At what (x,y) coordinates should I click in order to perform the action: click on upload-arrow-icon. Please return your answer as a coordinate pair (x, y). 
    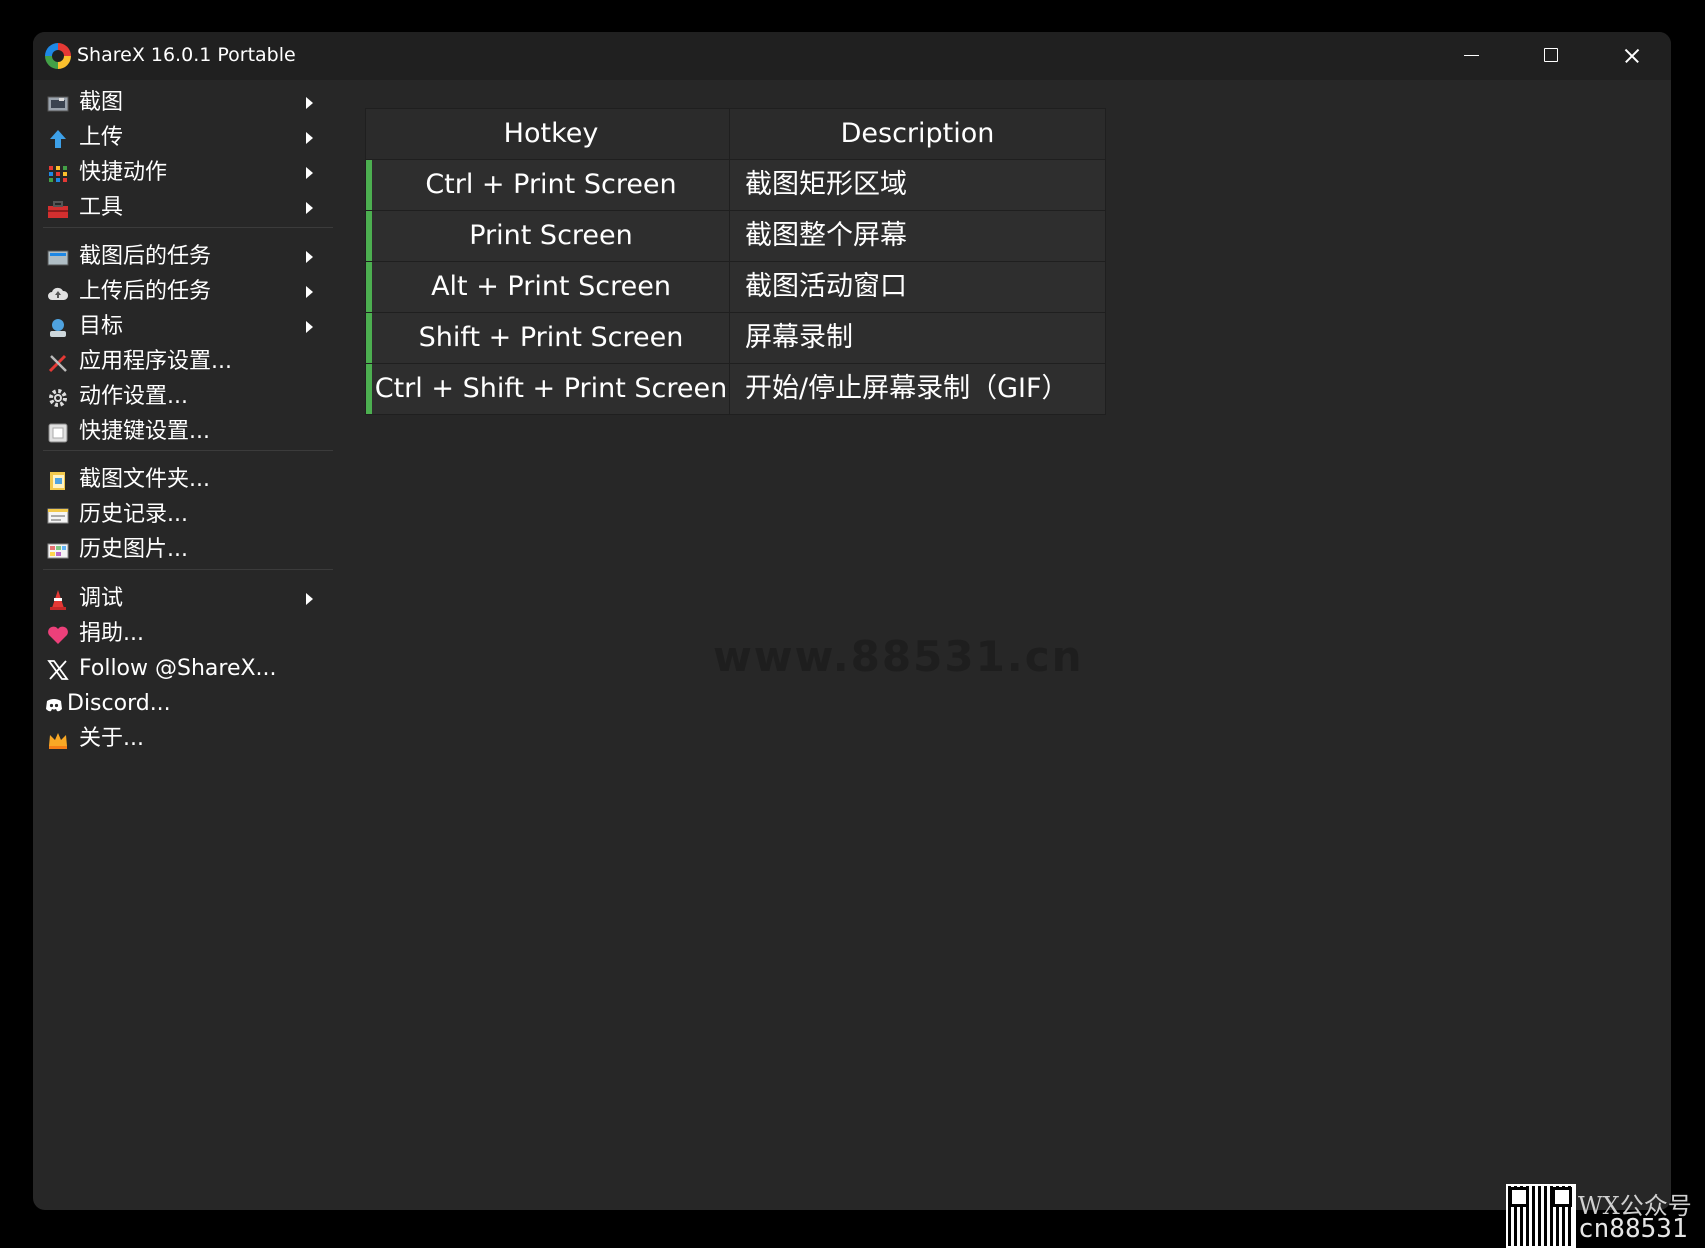
    Looking at the image, I should click on (58, 138).